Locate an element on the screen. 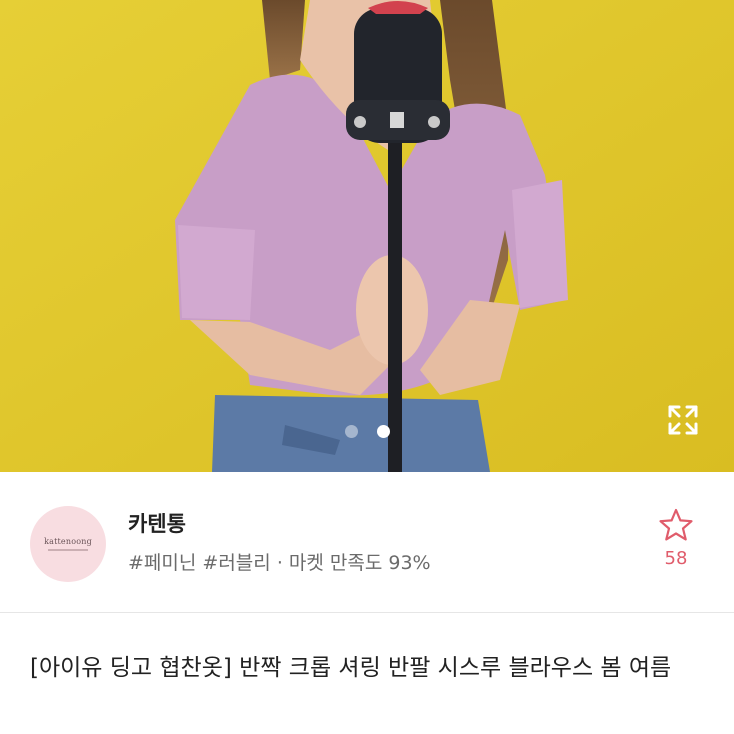 The image size is (734, 734). divider is located at coordinates (367, 612).